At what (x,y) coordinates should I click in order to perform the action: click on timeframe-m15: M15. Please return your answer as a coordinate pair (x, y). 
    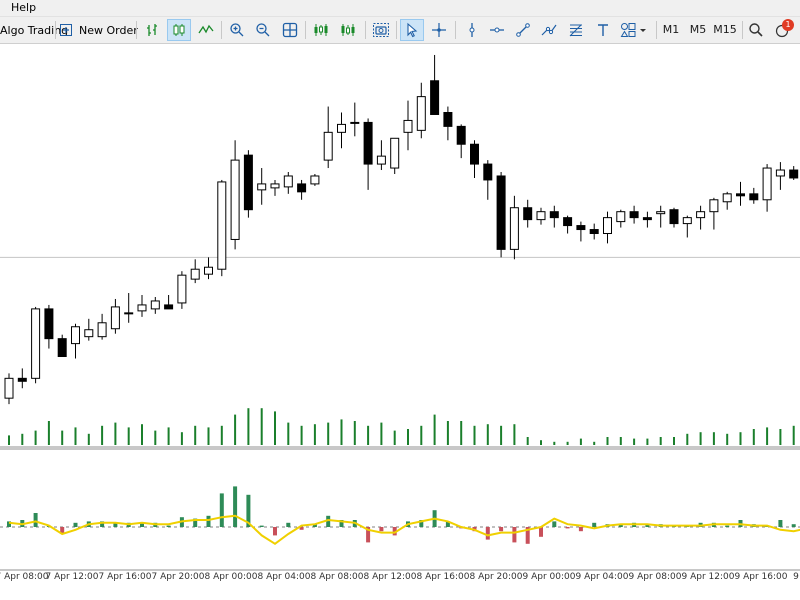
    Looking at the image, I should click on (725, 30).